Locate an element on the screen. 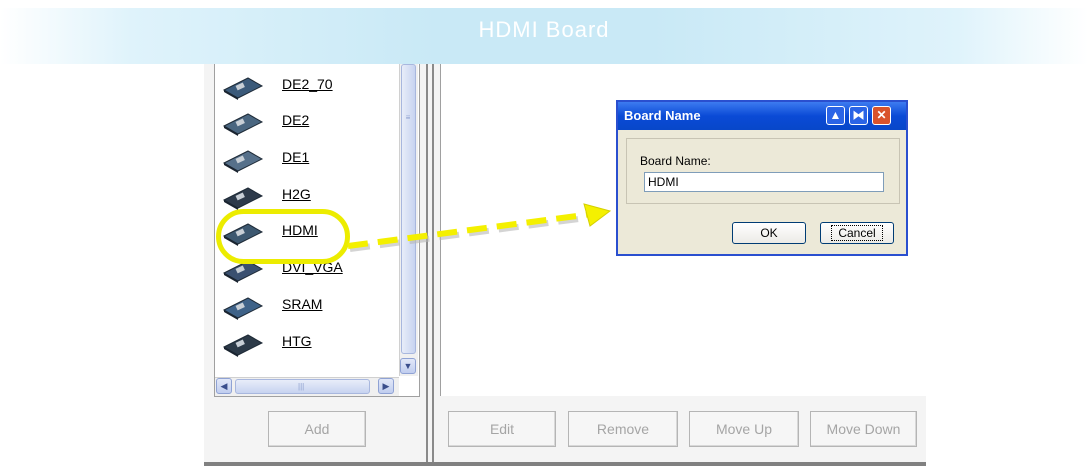  list-item-label: SRAM is located at coordinates (302, 304).